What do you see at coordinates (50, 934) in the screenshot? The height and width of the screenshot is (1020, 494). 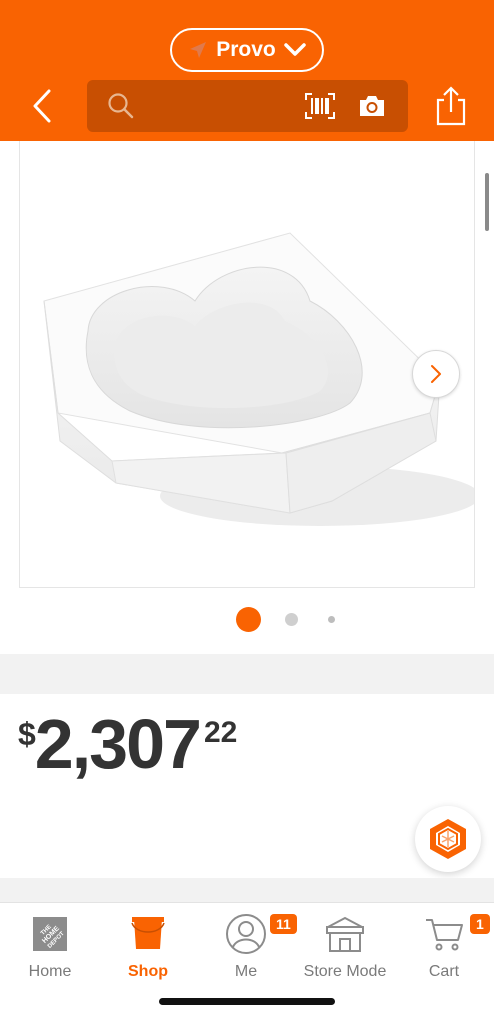 I see `home-depot-logo-icon: THE HOME DEPOT` at bounding box center [50, 934].